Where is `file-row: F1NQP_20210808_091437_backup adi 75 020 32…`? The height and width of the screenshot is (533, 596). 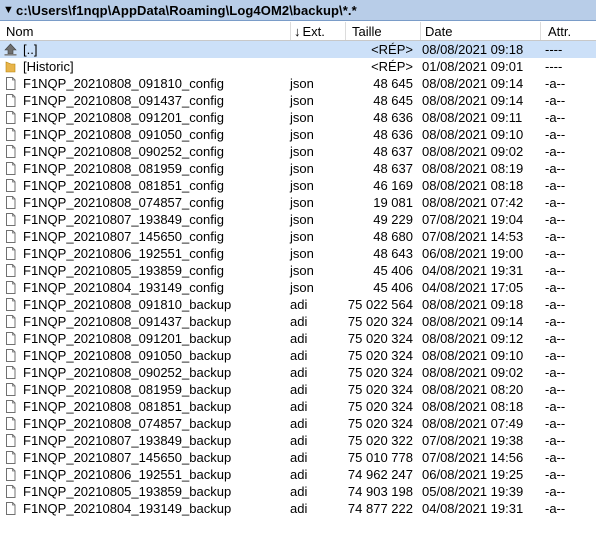 file-row: F1NQP_20210808_091437_backup adi 75 020 32… is located at coordinates (298, 321).